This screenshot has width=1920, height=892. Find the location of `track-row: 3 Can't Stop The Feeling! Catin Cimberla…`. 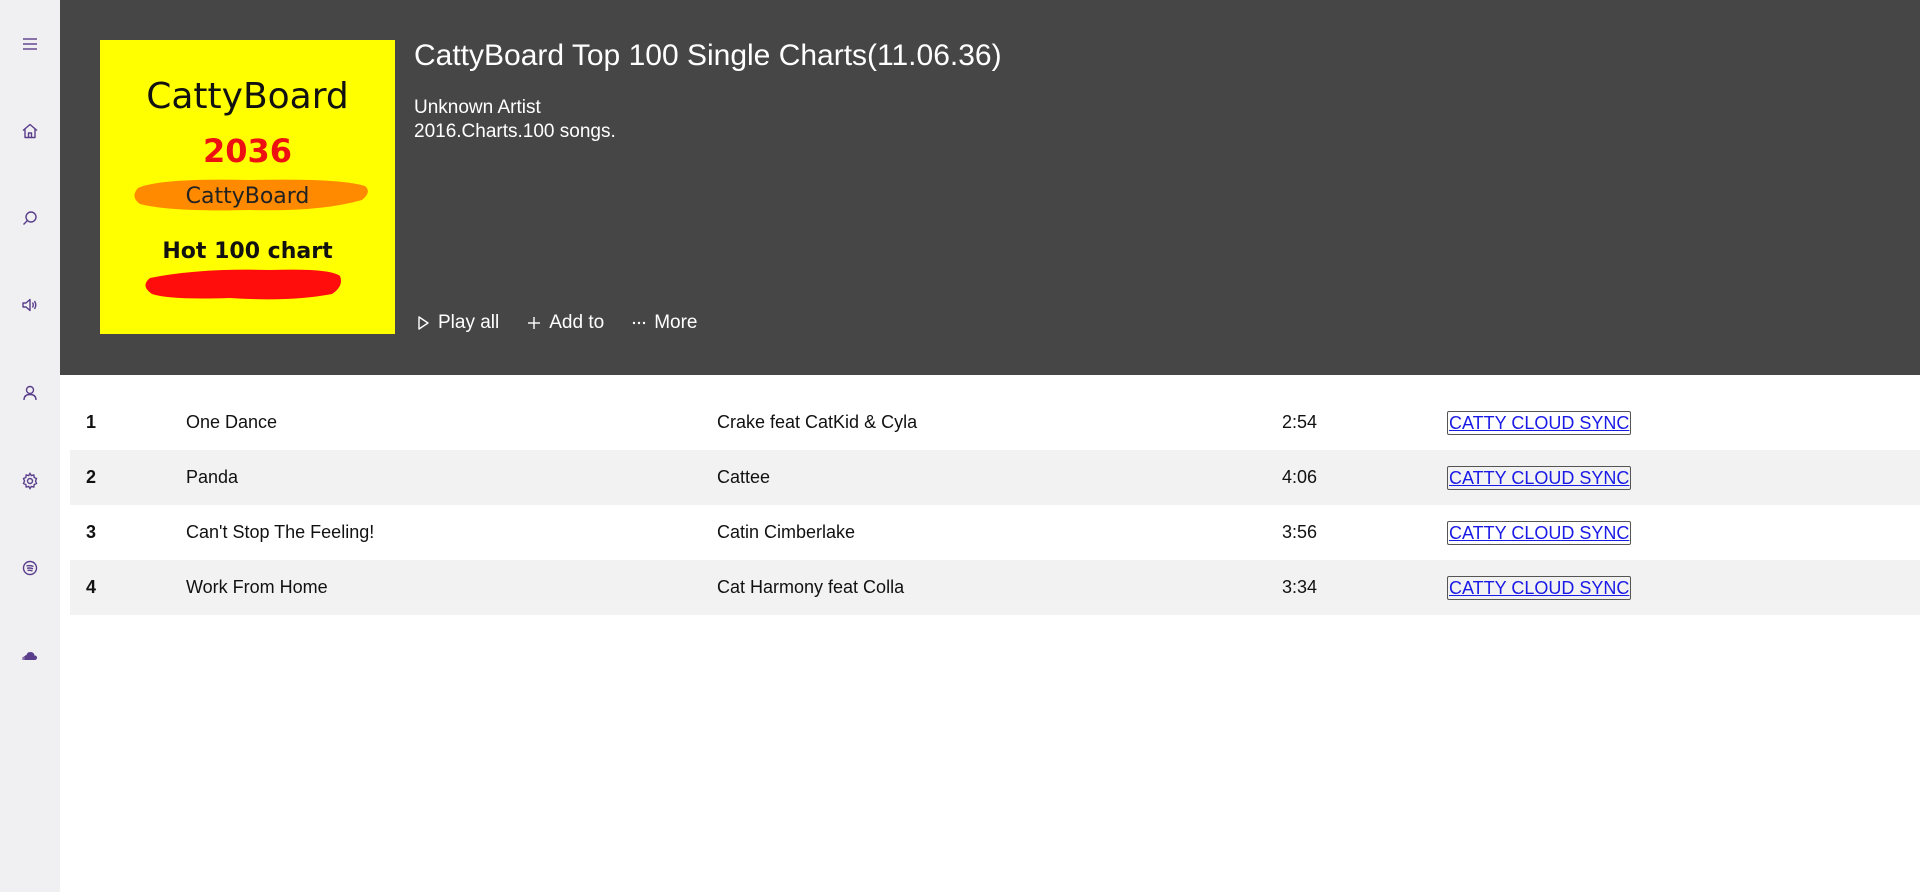

track-row: 3 Can't Stop The Feeling! Catin Cimberla… is located at coordinates (995, 532).